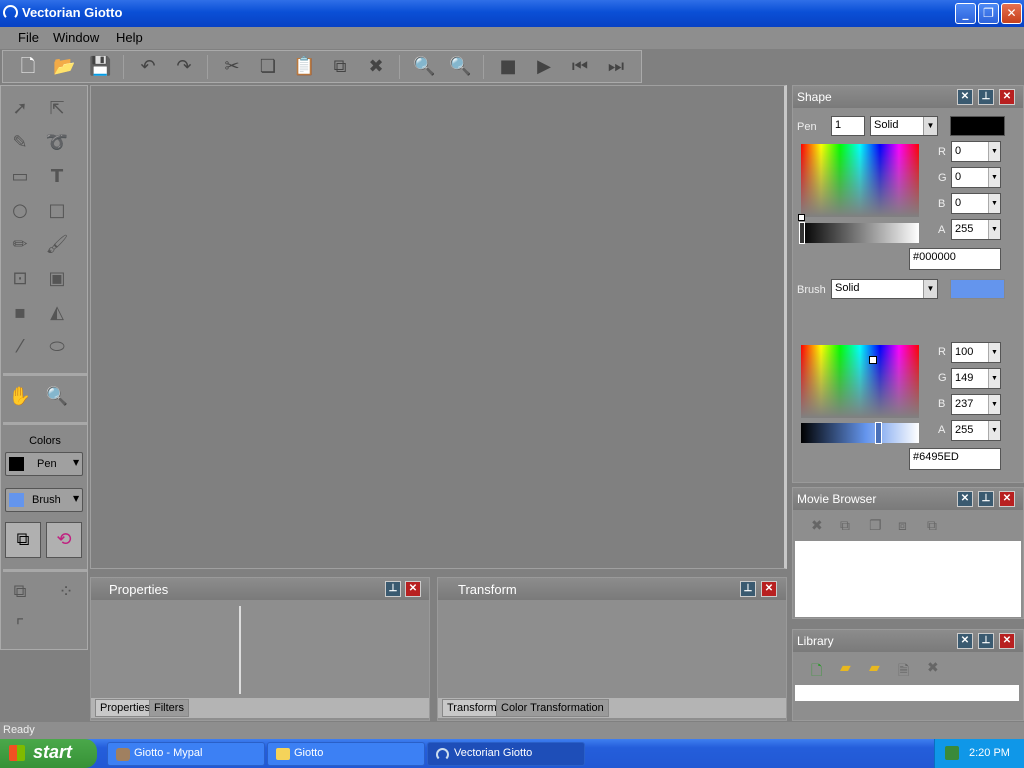 This screenshot has width=1024, height=768. What do you see at coordinates (20, 143) in the screenshot?
I see `pencil-icon: ✎` at bounding box center [20, 143].